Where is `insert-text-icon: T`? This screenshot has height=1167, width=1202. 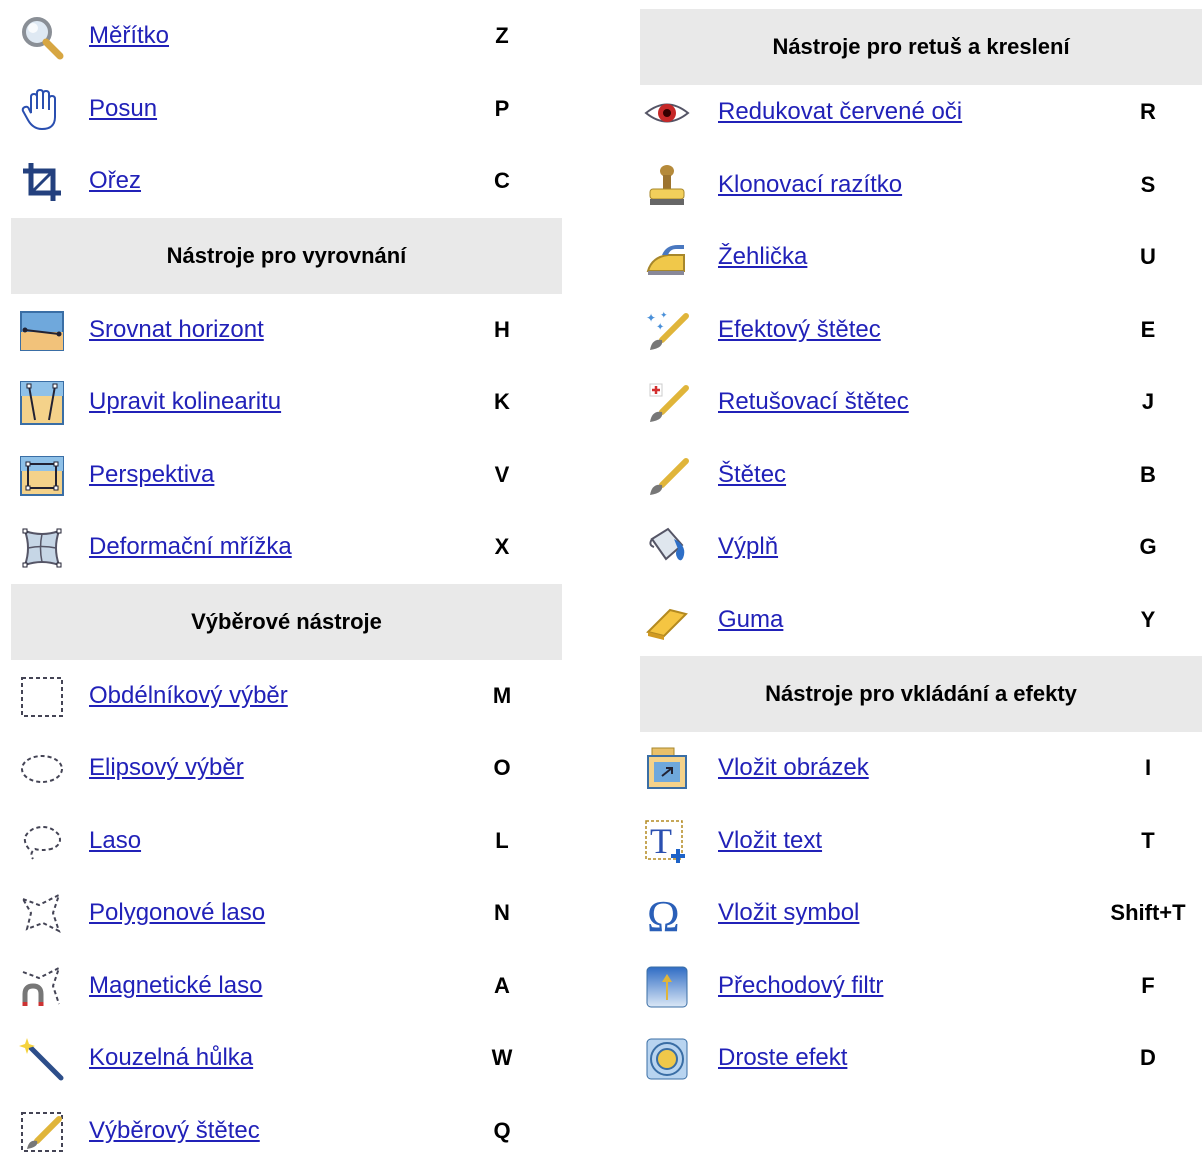
insert-text-icon: T is located at coordinates (667, 842).